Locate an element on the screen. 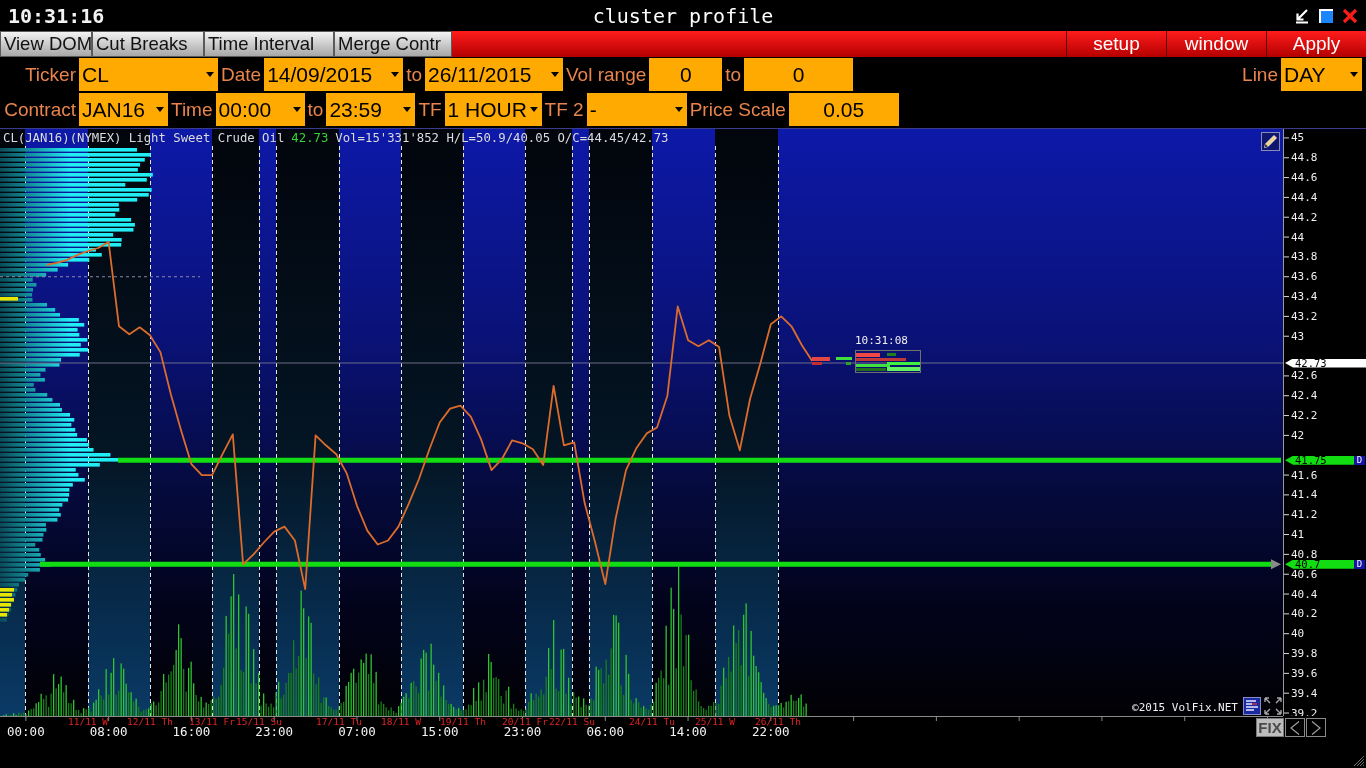  dropdown-field: JAN16 is located at coordinates (123, 109).